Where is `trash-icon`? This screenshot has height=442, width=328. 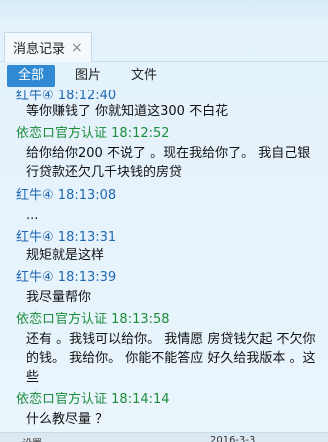 trash-icon is located at coordinates (103, 438).